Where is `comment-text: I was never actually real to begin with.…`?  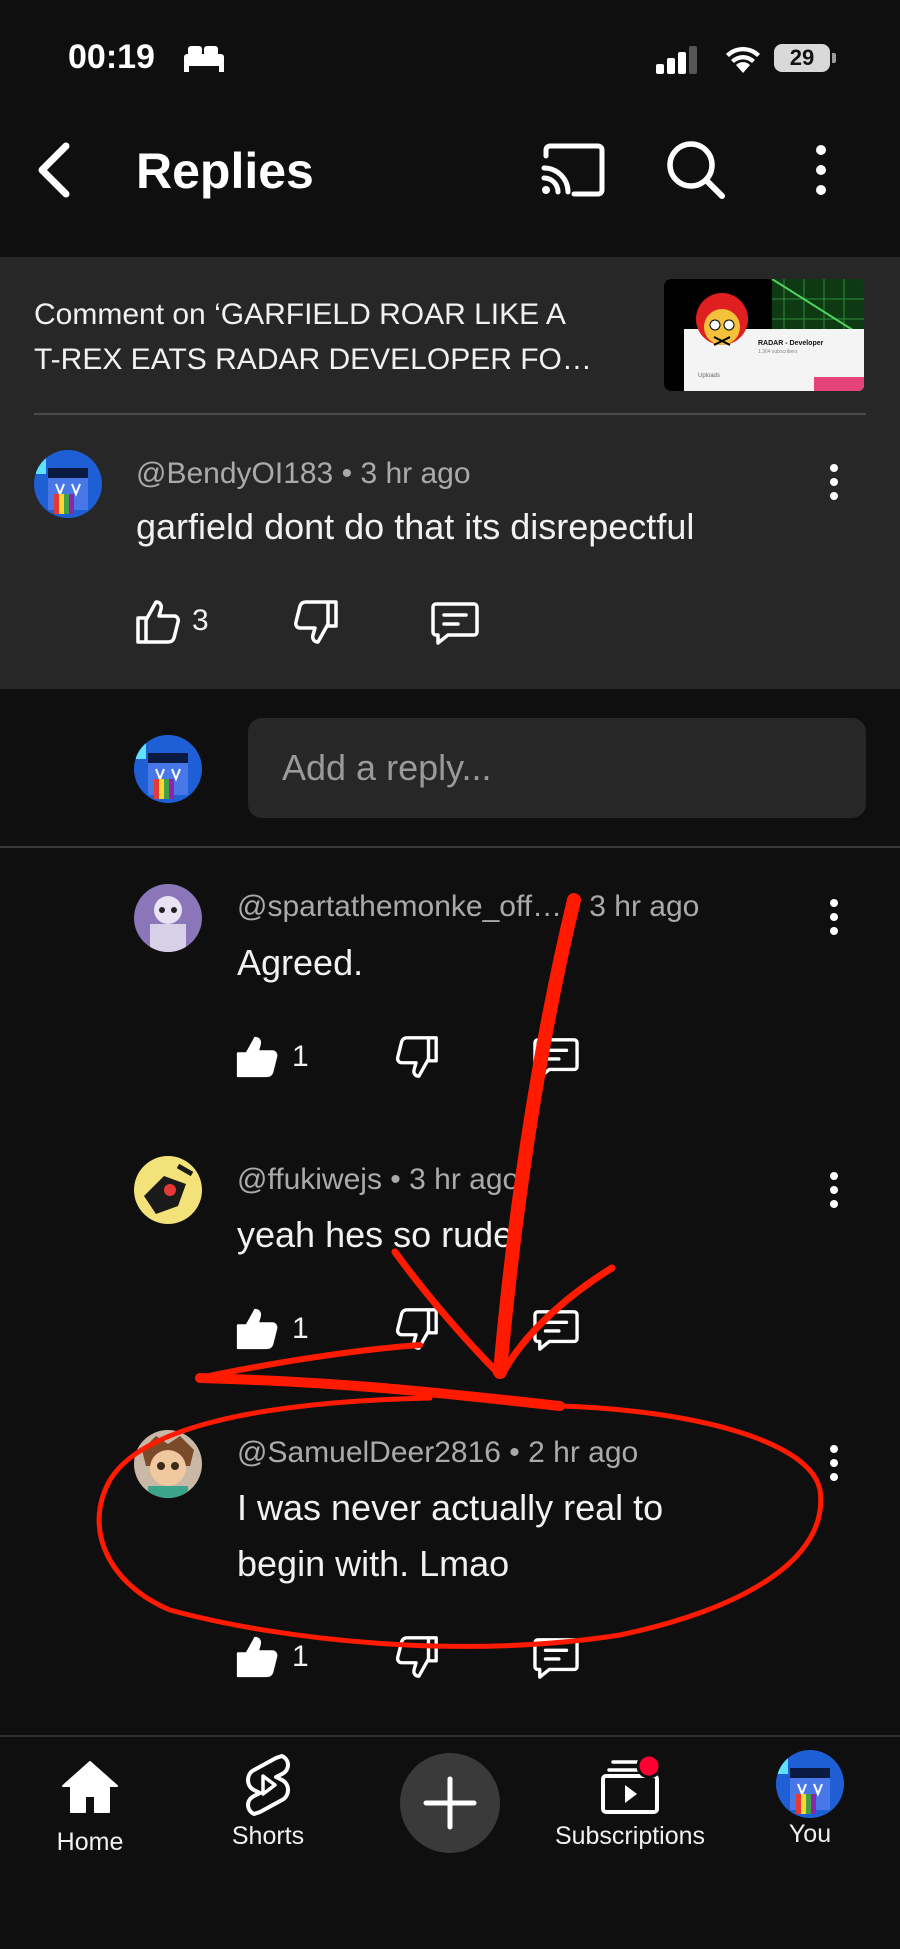 comment-text: I was never actually real to begin with.… is located at coordinates (527, 1536).